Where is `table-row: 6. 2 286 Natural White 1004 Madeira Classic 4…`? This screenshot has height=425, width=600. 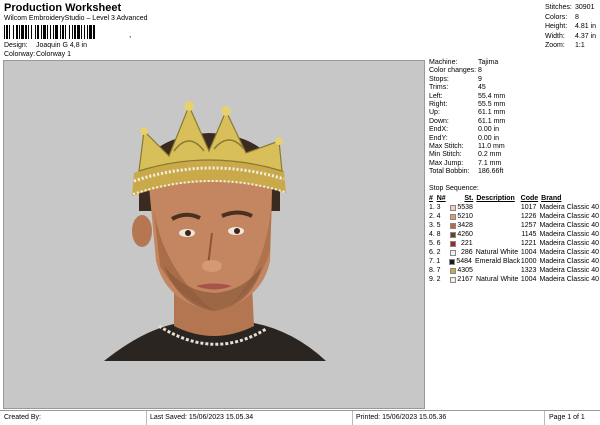 table-row: 6. 2 286 Natural White 1004 Madeira Classic 4… is located at coordinates (514, 252).